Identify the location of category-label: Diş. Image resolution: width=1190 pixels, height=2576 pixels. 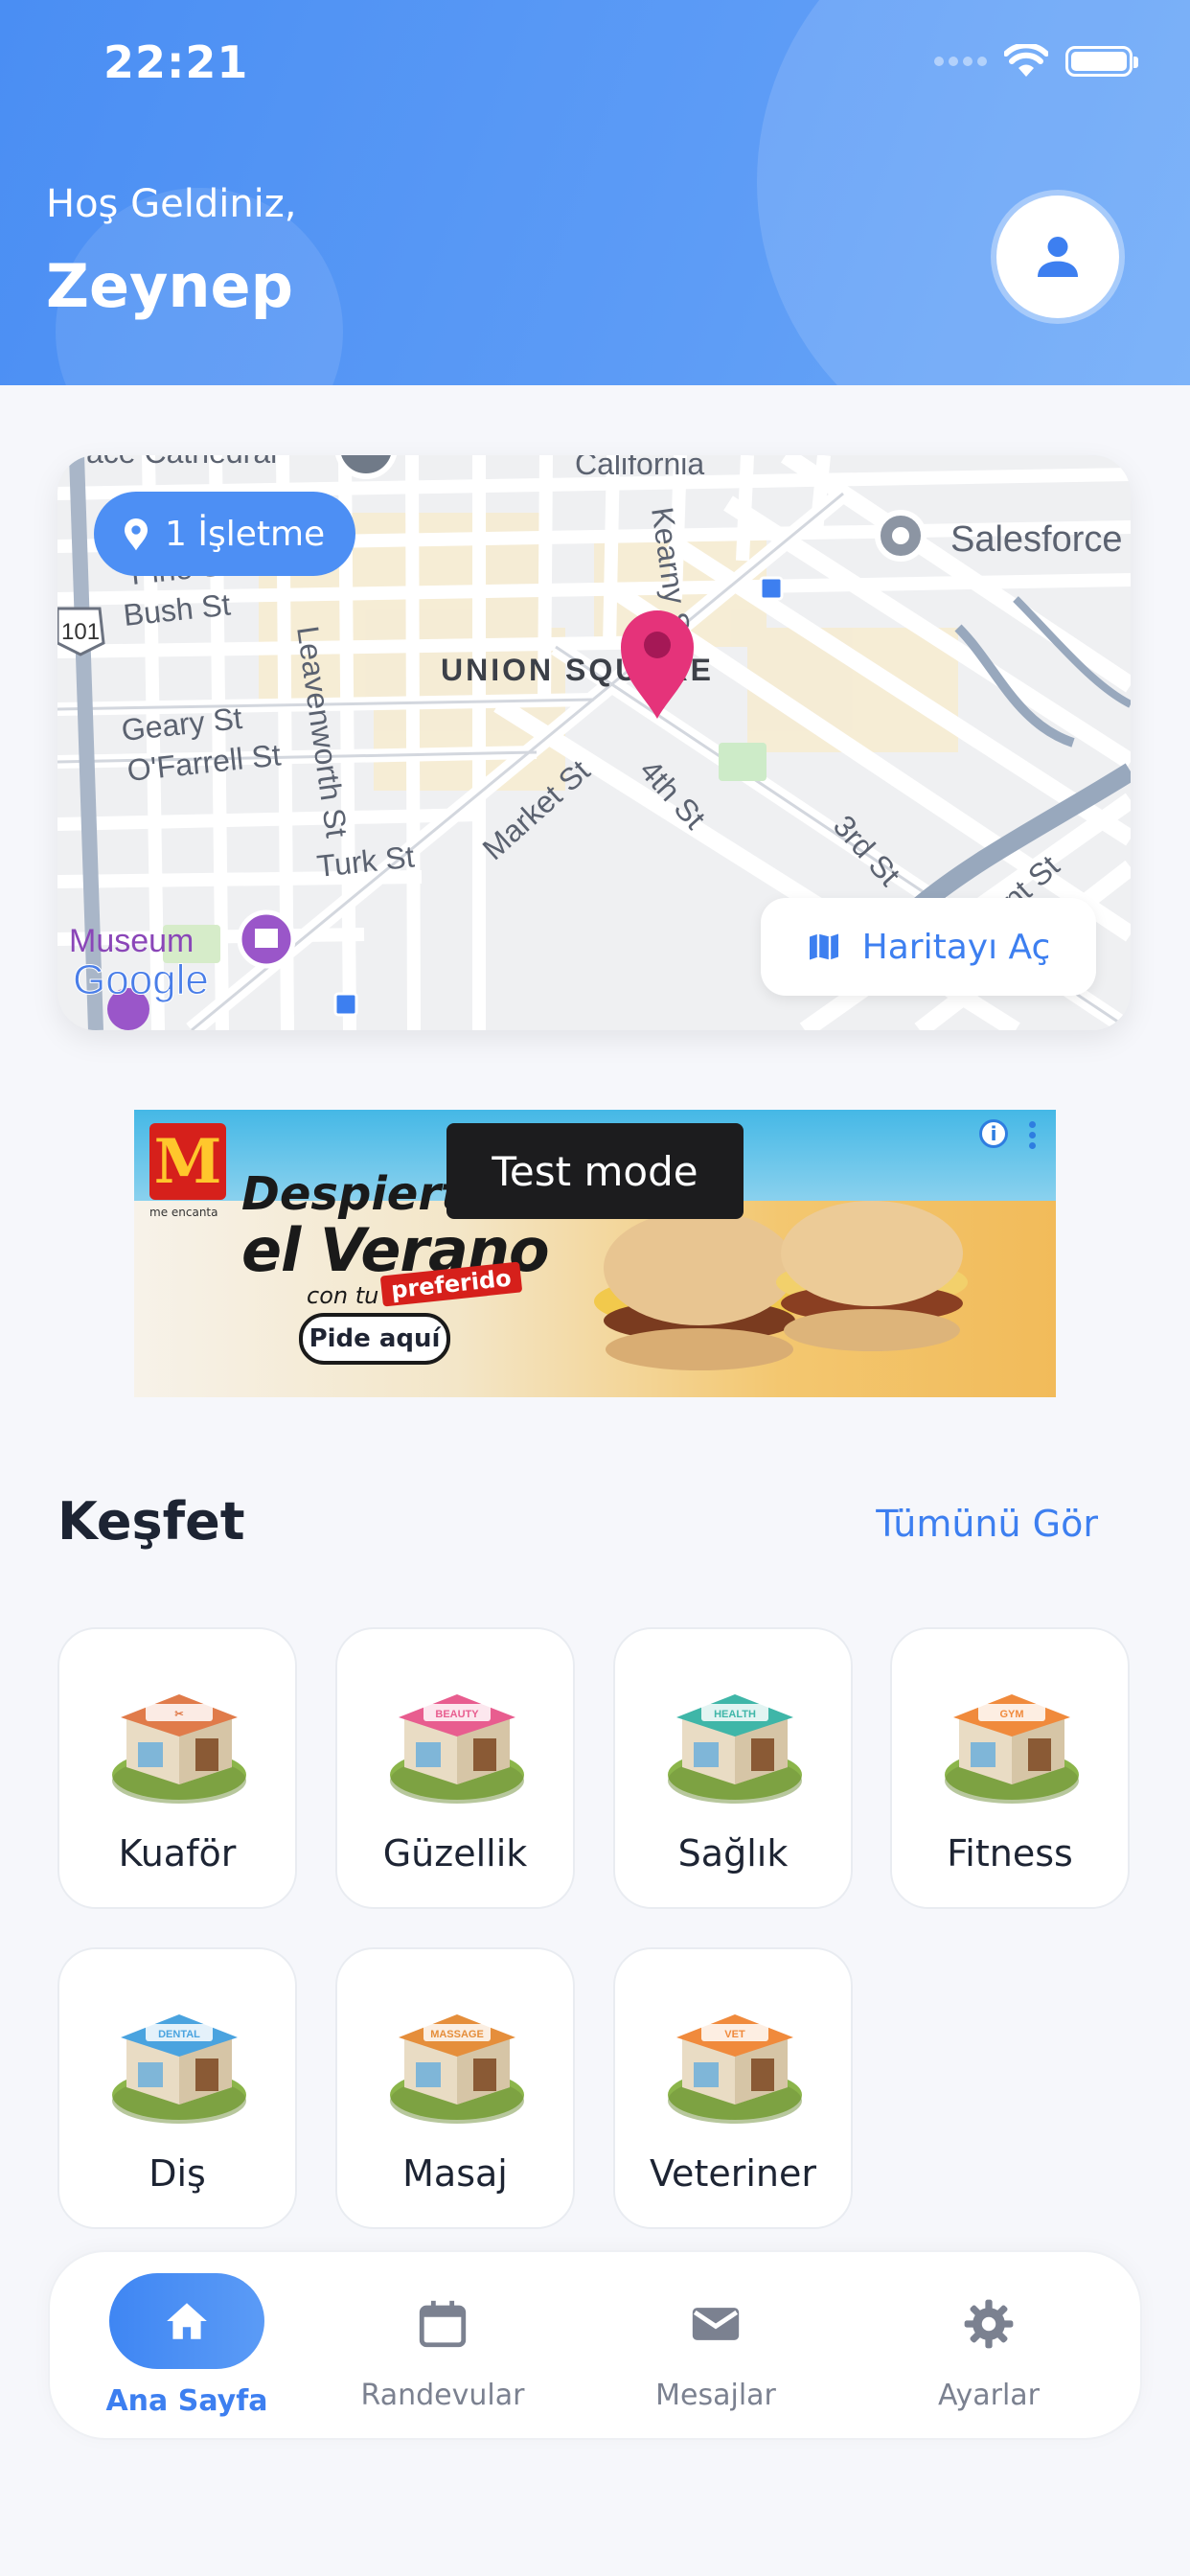
(178, 2173).